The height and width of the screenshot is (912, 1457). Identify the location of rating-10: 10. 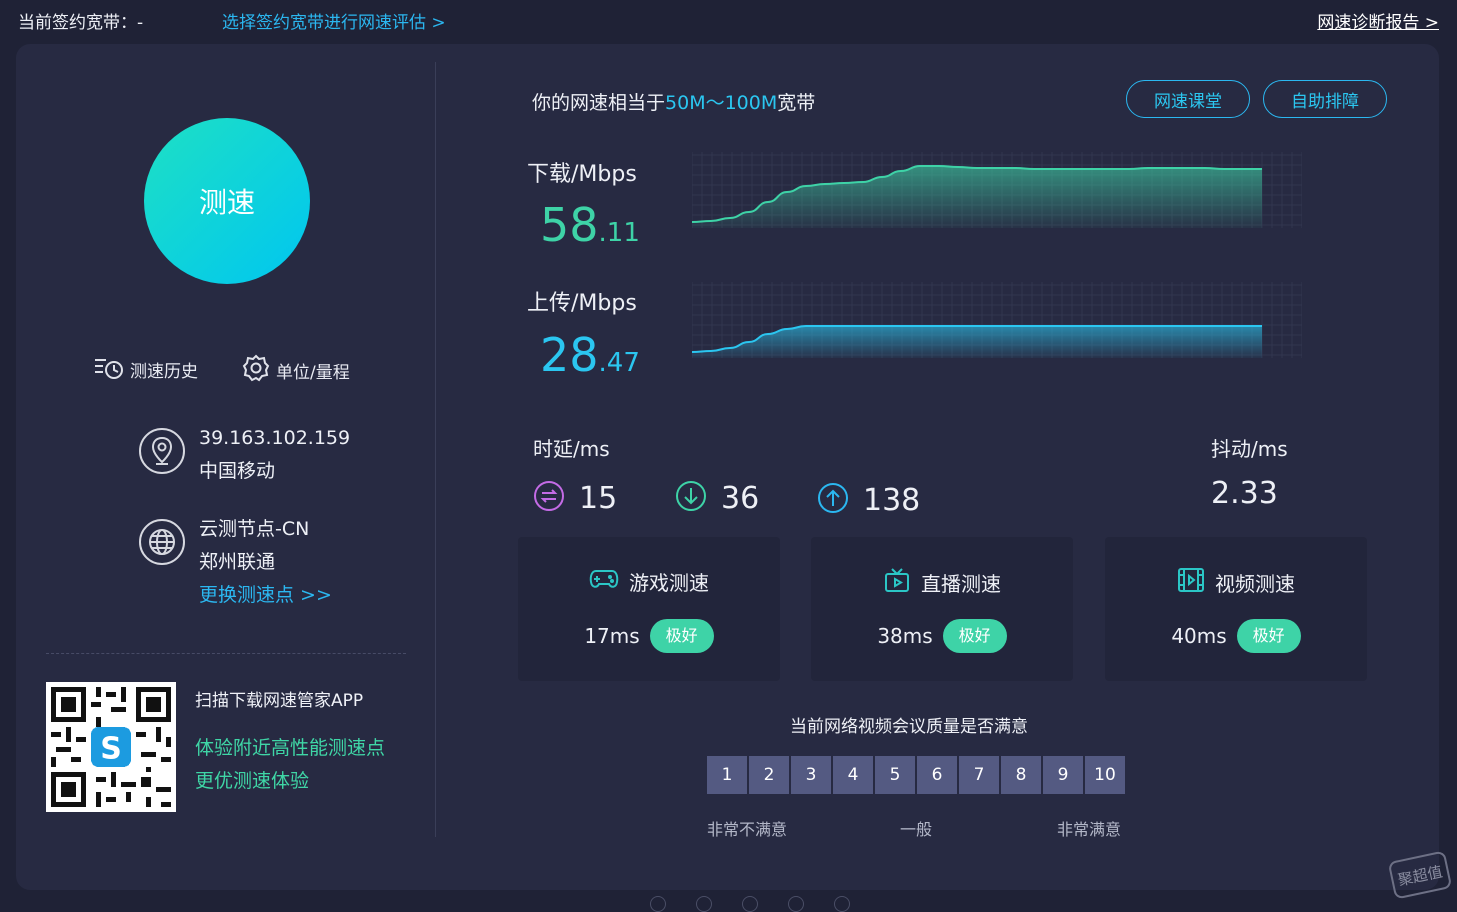
(1105, 775).